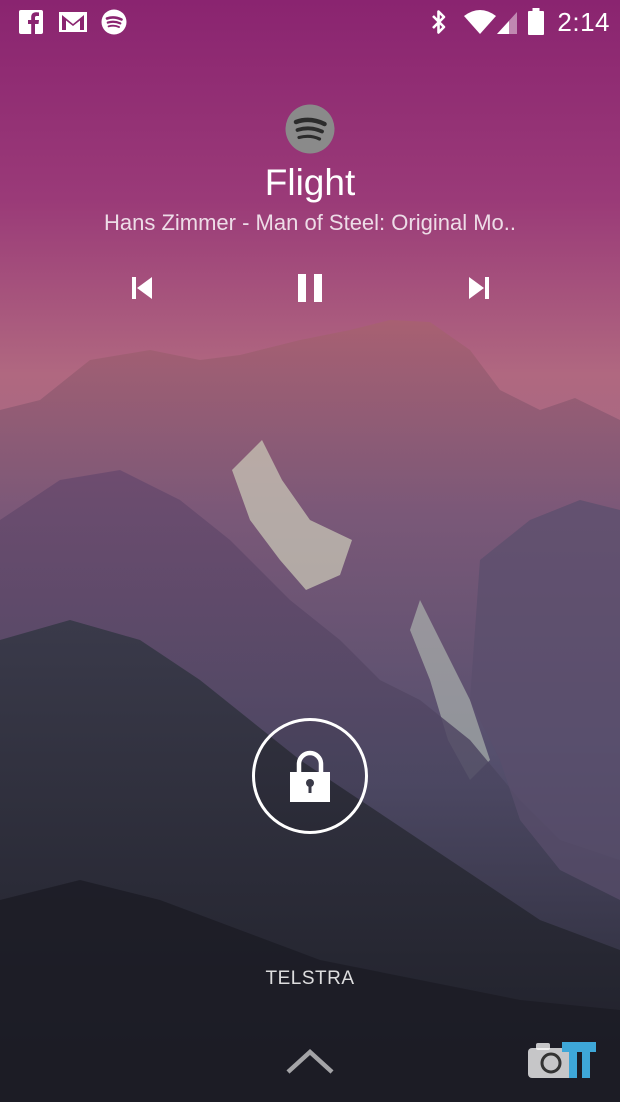  I want to click on signal-icon, so click(507, 22).